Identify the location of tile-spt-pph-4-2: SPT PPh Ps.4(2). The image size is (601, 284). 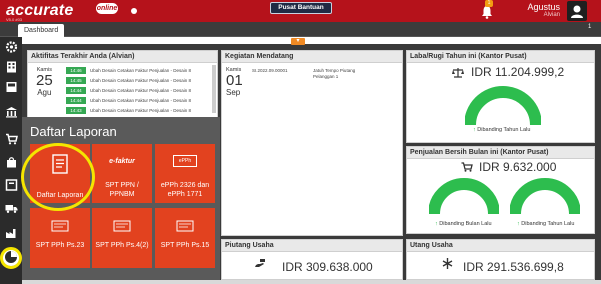
(122, 238).